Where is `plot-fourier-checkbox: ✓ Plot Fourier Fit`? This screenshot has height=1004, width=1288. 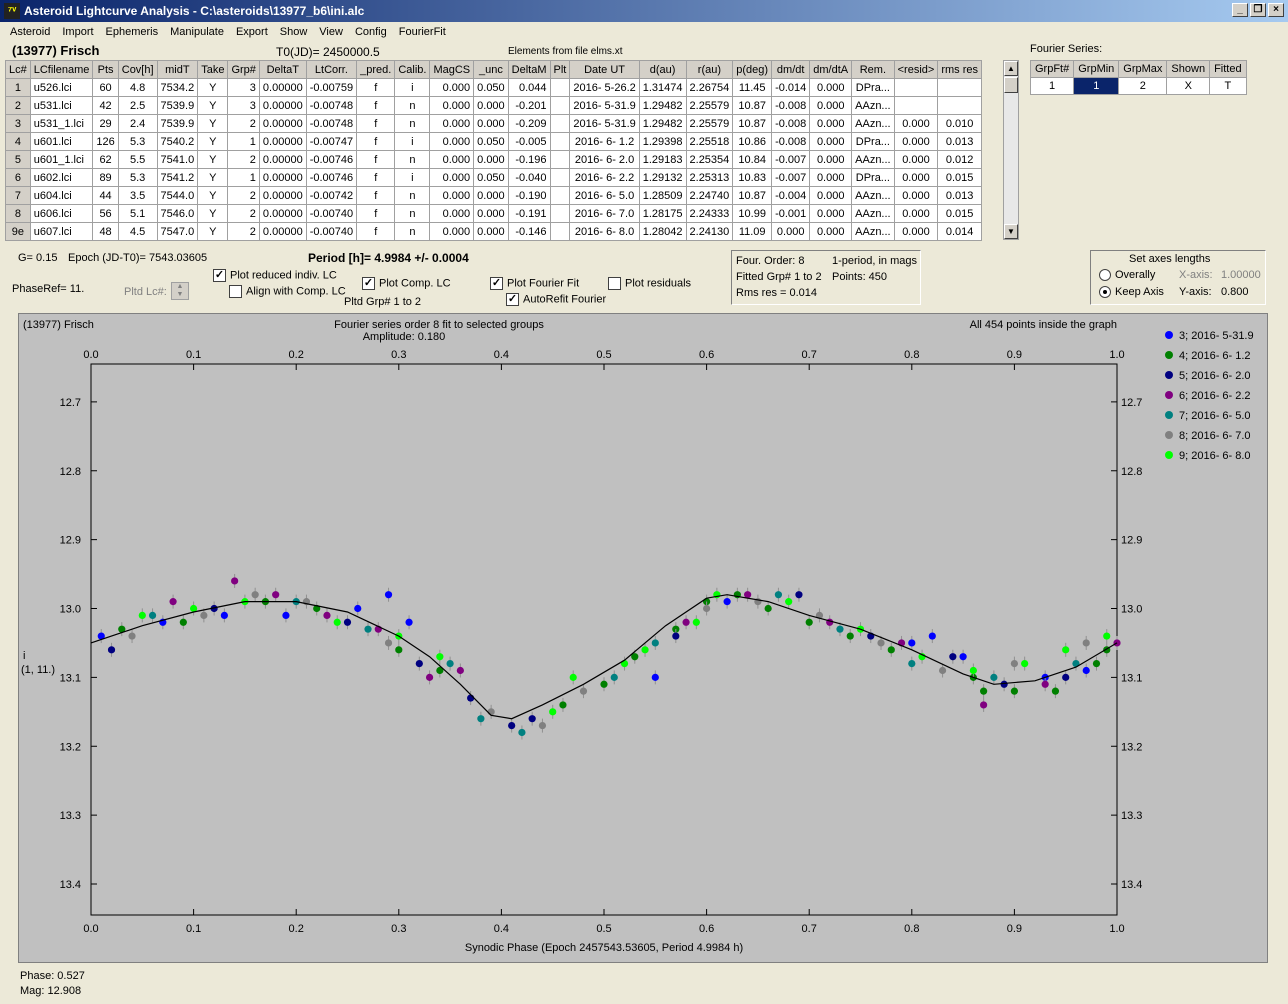 plot-fourier-checkbox: ✓ Plot Fourier Fit is located at coordinates (534, 283).